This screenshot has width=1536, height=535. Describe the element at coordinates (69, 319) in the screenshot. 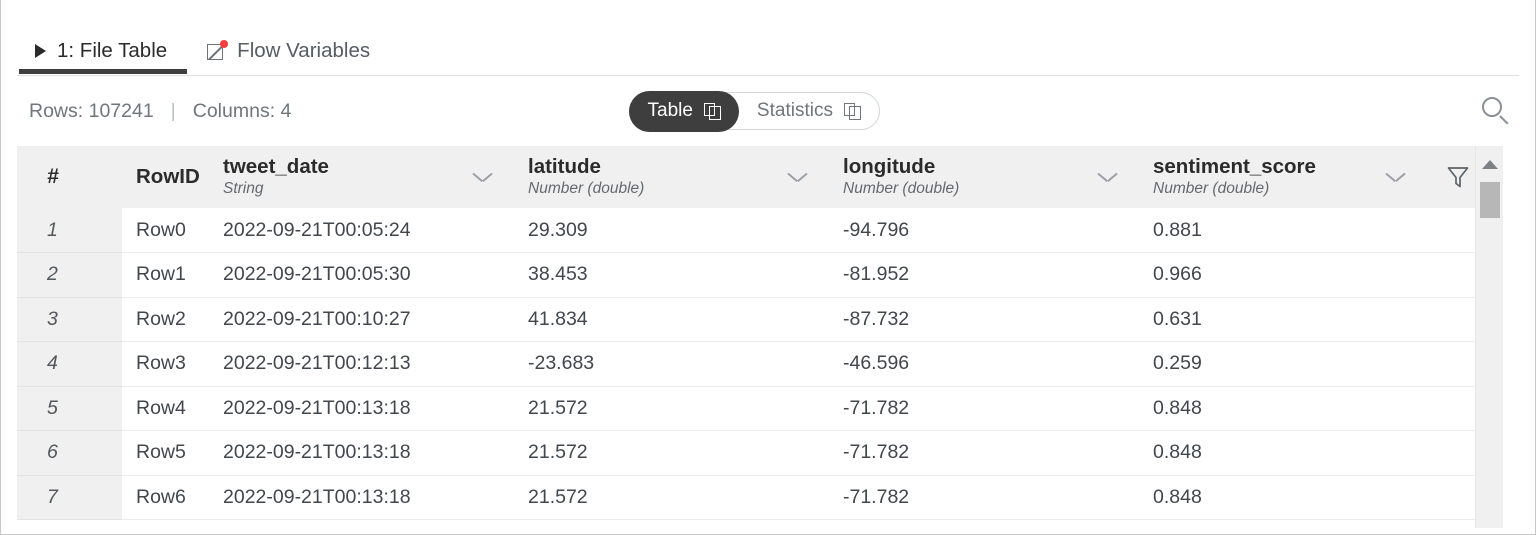

I see `row-index-cell: 3` at that location.